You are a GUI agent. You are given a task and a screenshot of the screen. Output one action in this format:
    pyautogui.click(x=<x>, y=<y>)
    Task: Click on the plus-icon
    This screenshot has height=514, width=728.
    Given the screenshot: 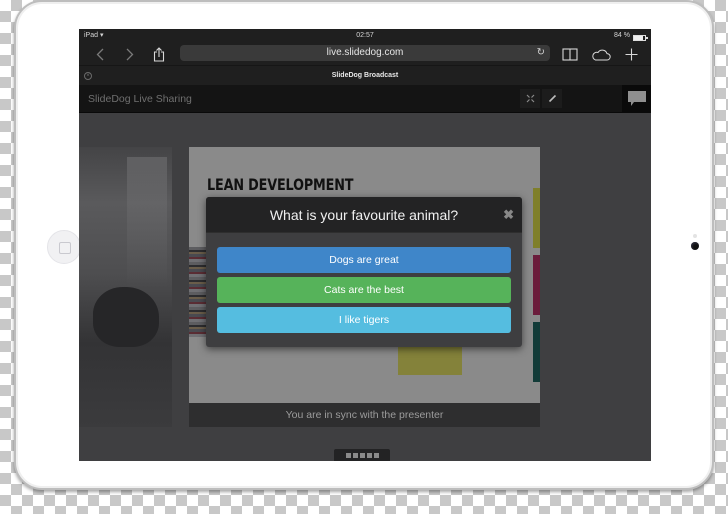 What is the action you would take?
    pyautogui.click(x=631, y=54)
    